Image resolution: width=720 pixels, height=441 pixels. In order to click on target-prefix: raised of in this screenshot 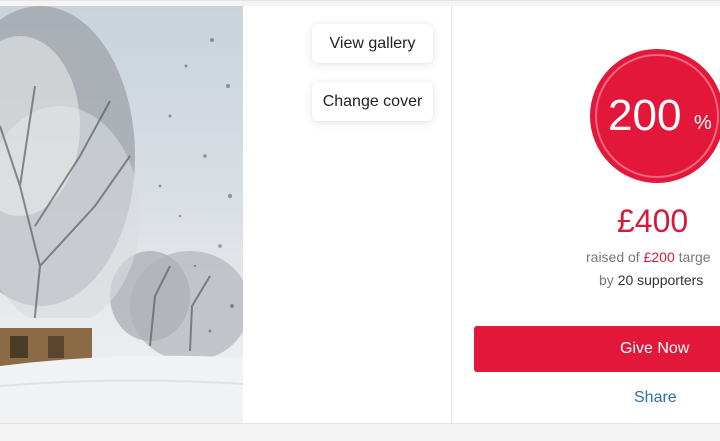, I will do `click(615, 257)`.